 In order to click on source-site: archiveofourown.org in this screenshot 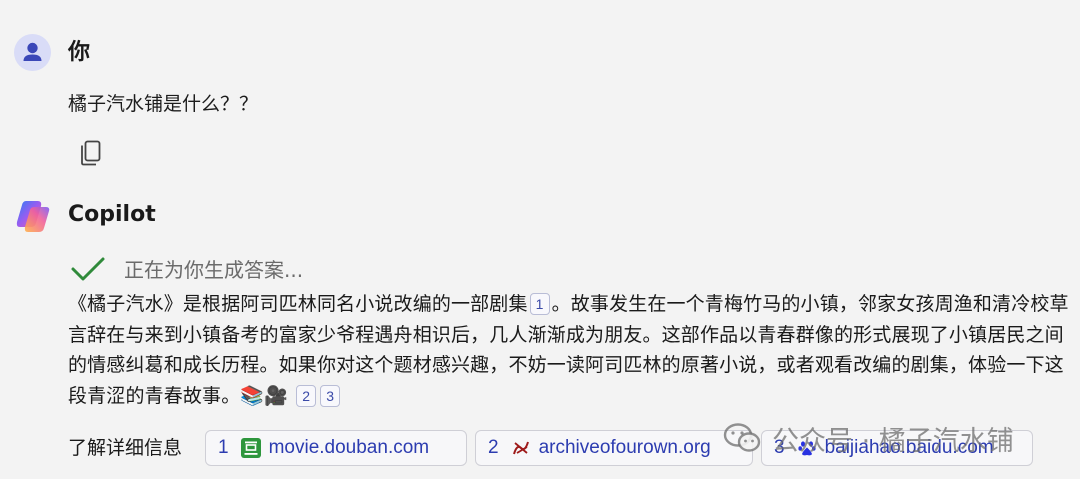, I will do `click(624, 447)`.